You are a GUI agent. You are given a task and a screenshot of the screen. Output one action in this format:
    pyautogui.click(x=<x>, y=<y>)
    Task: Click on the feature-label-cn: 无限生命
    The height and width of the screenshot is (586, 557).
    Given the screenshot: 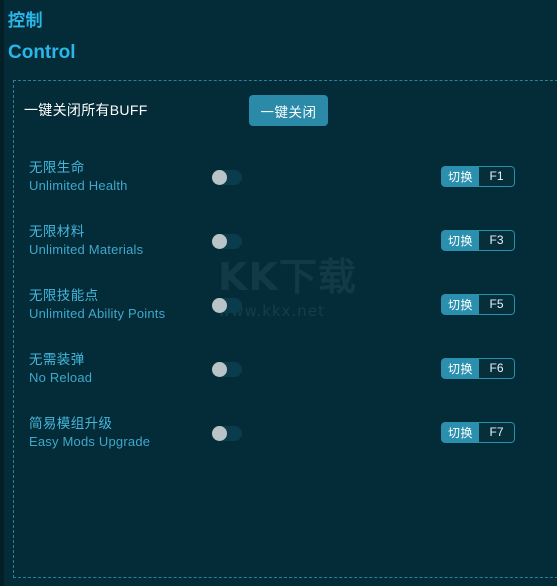 What is the action you would take?
    pyautogui.click(x=57, y=167)
    